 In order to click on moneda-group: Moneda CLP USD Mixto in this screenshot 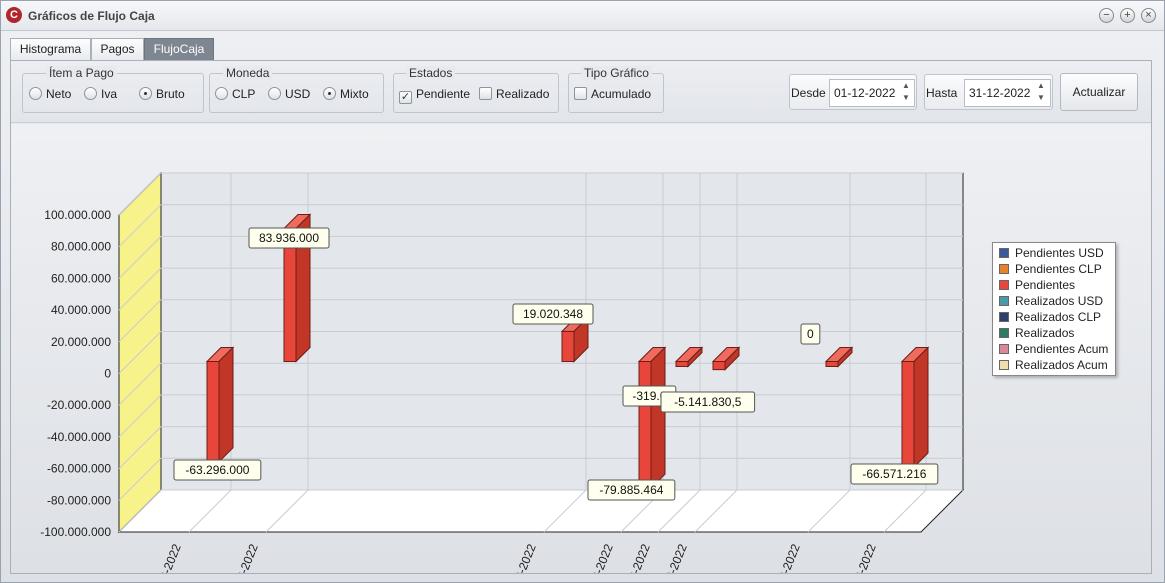, I will do `click(296, 89)`.